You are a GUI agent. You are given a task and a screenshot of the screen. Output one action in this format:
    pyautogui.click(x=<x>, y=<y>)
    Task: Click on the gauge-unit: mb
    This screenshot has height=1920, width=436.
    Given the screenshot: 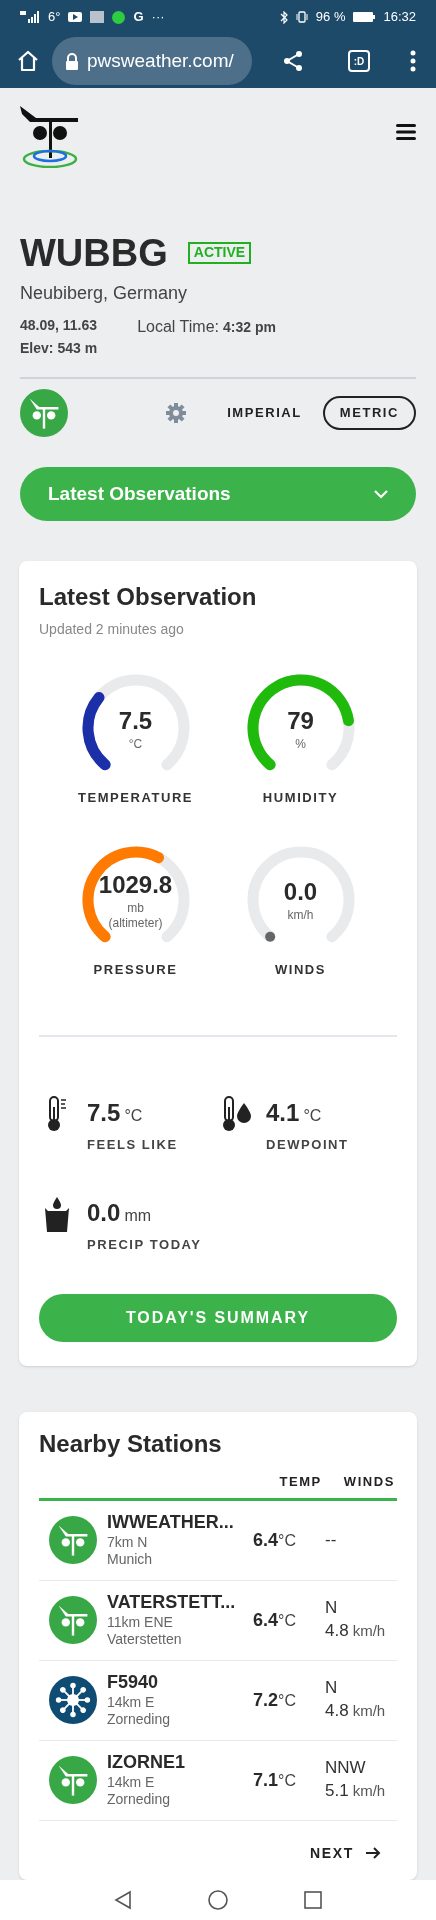 What is the action you would take?
    pyautogui.click(x=135, y=908)
    